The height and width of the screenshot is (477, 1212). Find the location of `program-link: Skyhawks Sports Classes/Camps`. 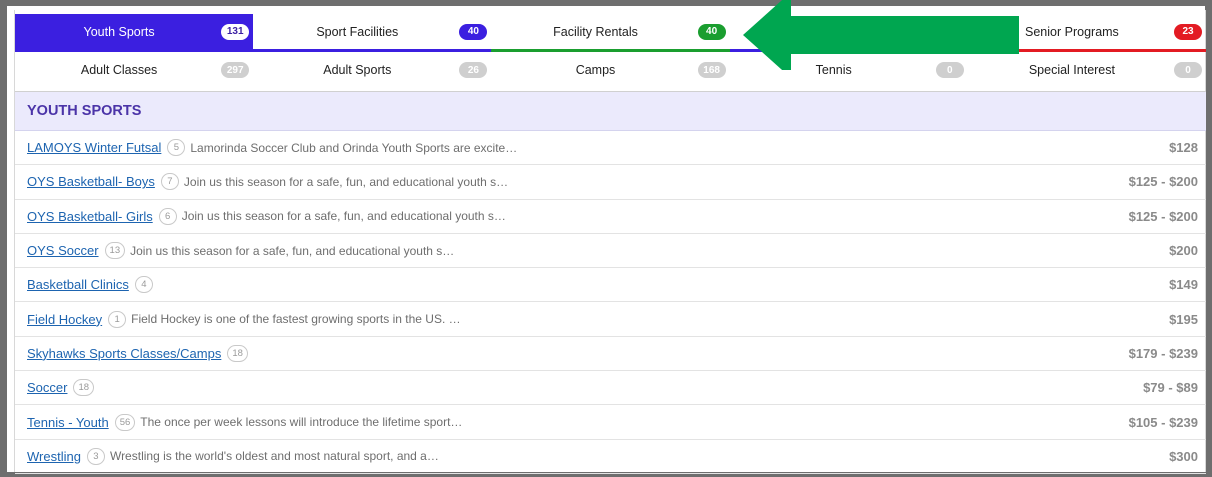

program-link: Skyhawks Sports Classes/Camps is located at coordinates (124, 353).